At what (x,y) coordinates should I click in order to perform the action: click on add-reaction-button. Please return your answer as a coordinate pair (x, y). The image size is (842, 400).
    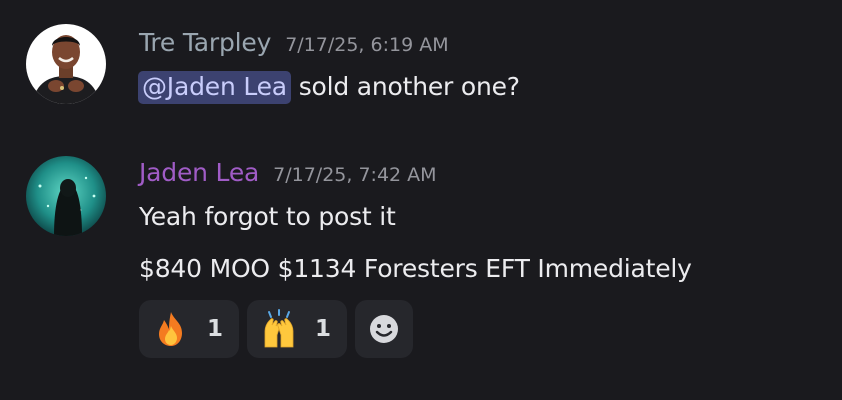
    Looking at the image, I should click on (384, 329).